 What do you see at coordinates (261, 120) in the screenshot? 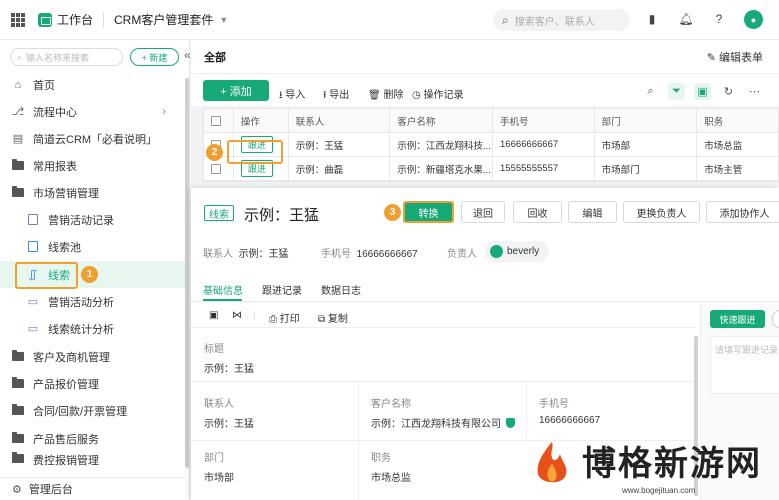
I see `column-header: 操作` at bounding box center [261, 120].